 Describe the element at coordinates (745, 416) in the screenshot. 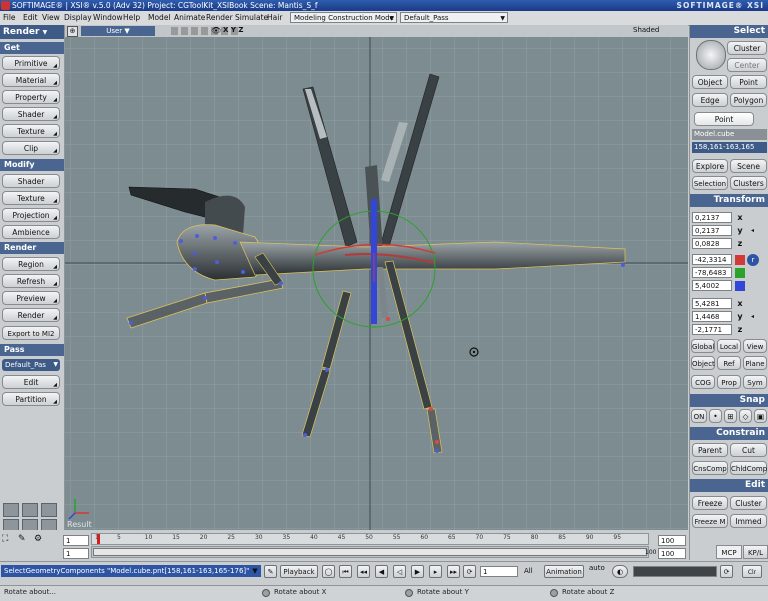

I see `snap-curve-icon: ◇` at that location.